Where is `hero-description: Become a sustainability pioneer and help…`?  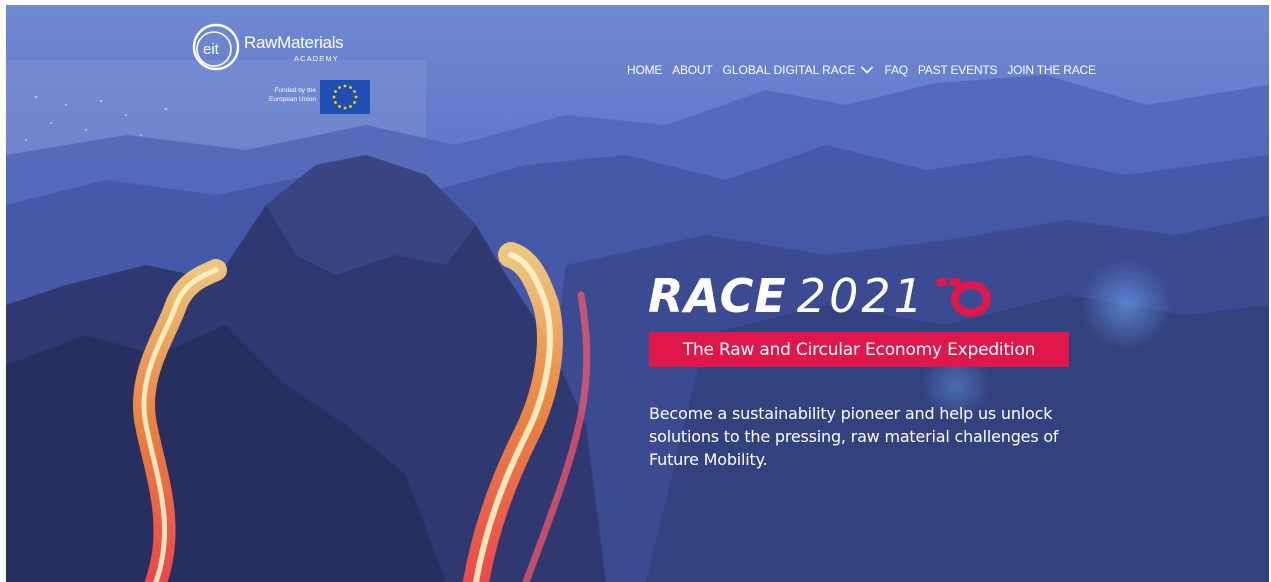 hero-description: Become a sustainability pioneer and help… is located at coordinates (854, 436).